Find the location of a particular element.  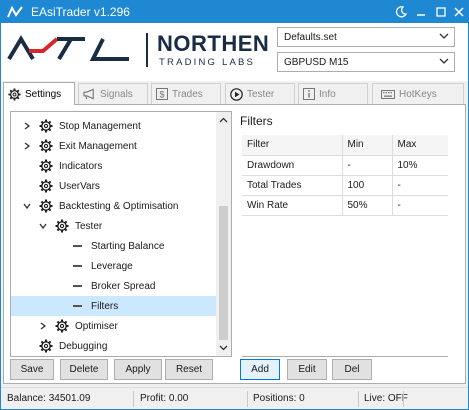

tree-item-label: Leverage is located at coordinates (112, 266).